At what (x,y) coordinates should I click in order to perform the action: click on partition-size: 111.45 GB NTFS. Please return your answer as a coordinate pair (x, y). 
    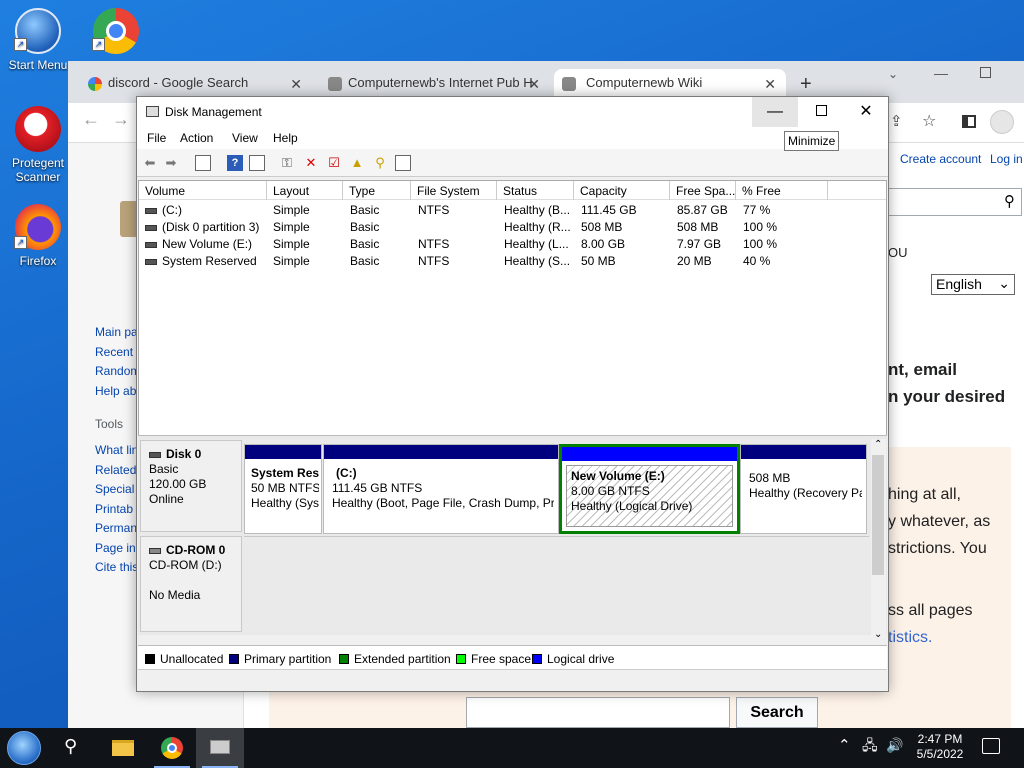
    Looking at the image, I should click on (377, 488).